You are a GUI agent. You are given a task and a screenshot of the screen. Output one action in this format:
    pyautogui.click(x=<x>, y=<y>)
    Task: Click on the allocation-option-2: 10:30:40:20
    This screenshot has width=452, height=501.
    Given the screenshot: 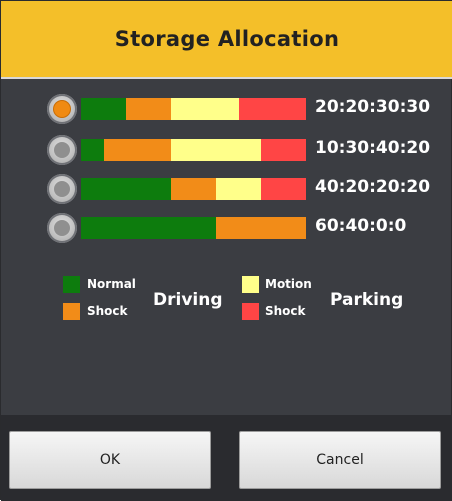 What is the action you would take?
    pyautogui.click(x=247, y=151)
    